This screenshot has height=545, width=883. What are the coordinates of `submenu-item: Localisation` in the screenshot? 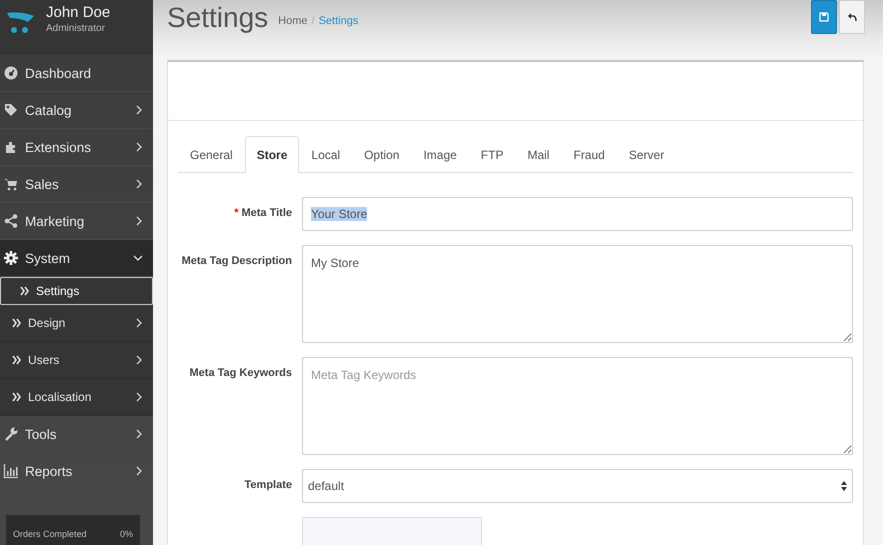 It's located at (76, 397).